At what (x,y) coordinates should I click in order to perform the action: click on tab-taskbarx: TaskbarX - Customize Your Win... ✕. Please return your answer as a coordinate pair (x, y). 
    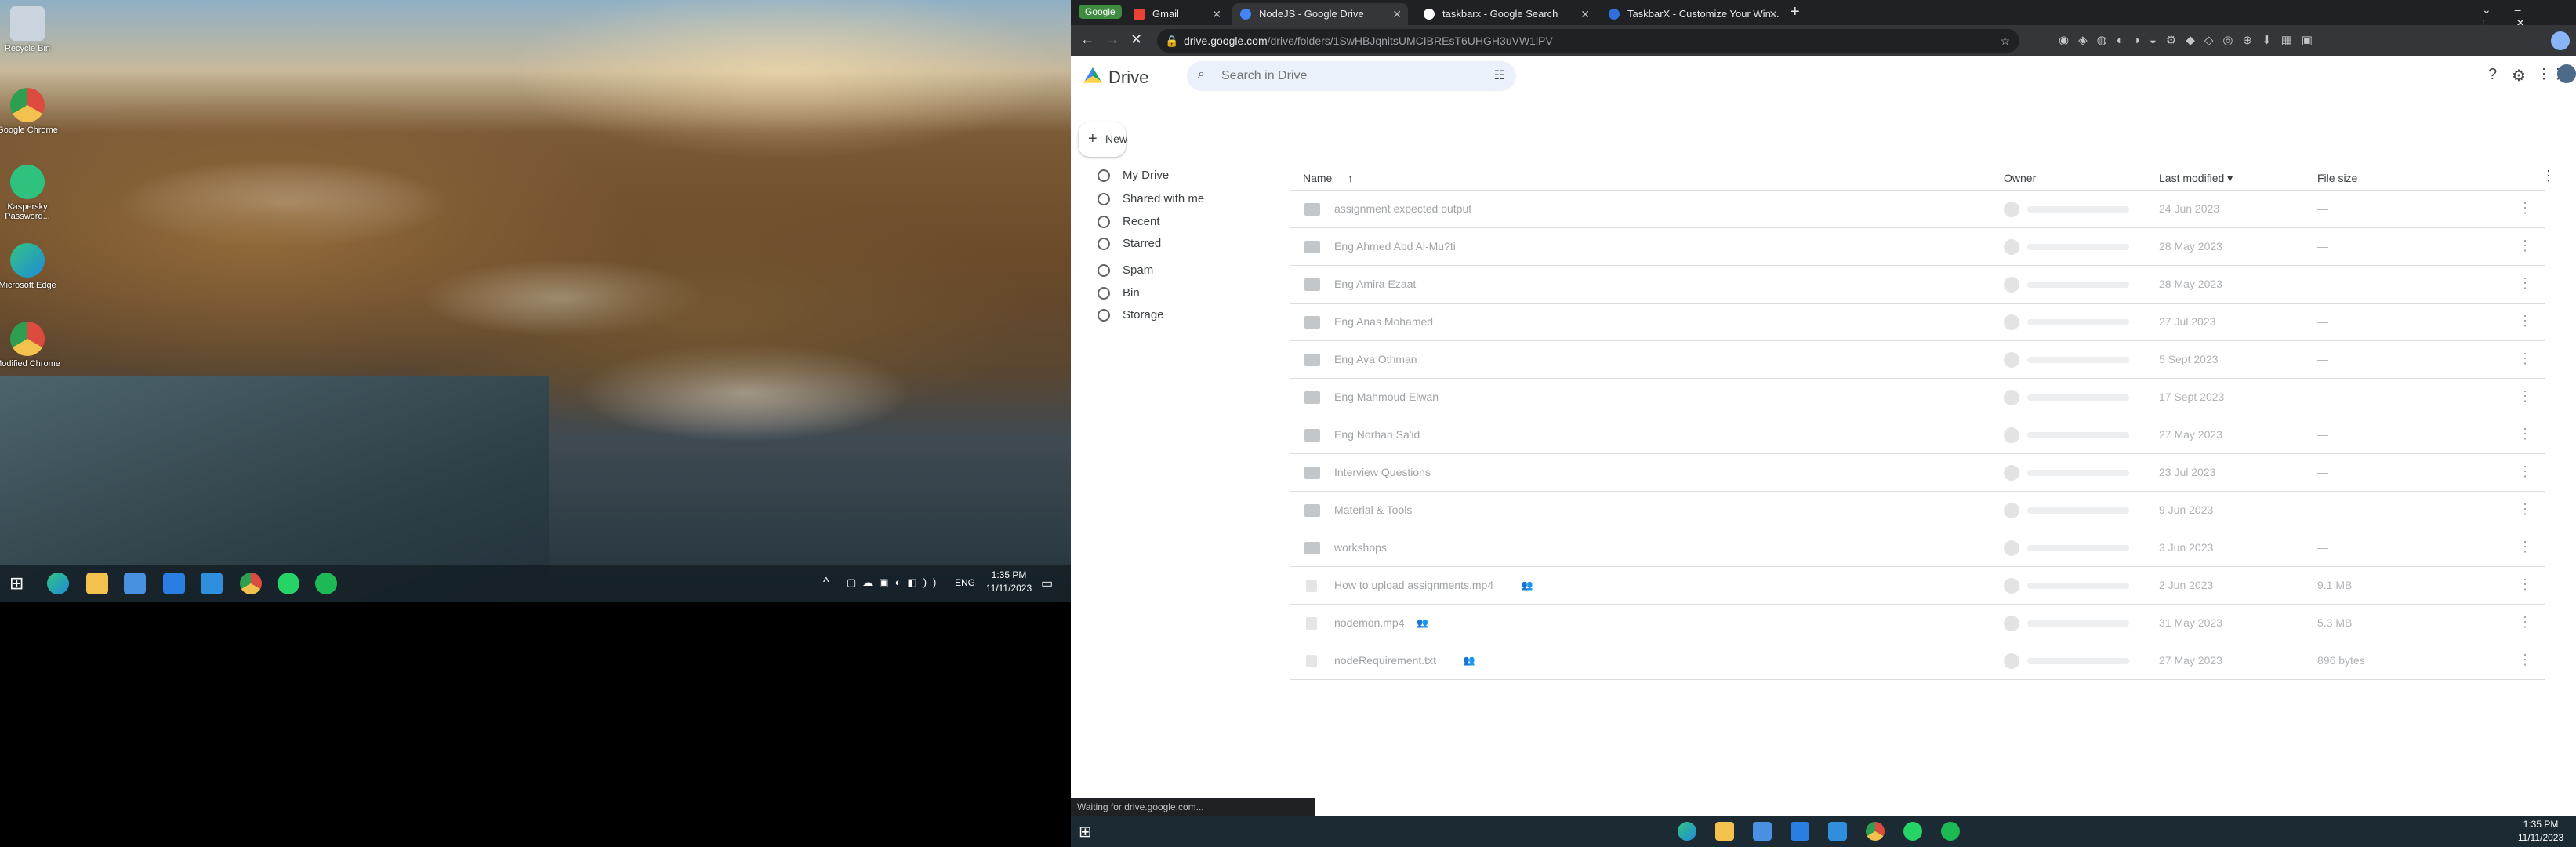
    Looking at the image, I should click on (1692, 14).